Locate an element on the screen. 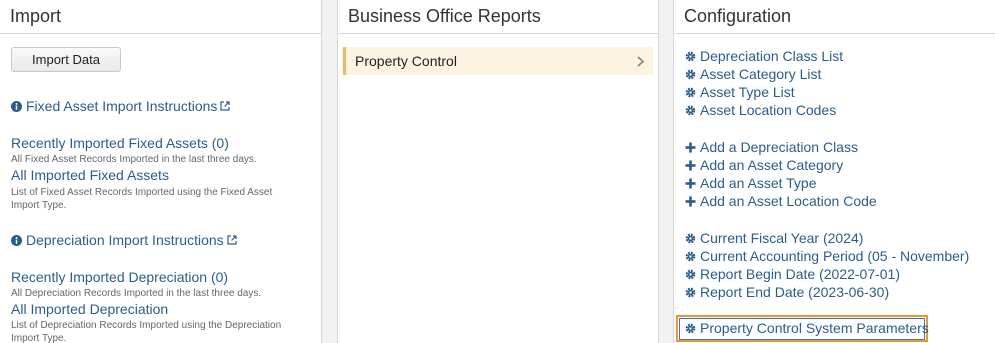  current-fiscal-year-link: Current Fiscal Year (2024) is located at coordinates (774, 238).